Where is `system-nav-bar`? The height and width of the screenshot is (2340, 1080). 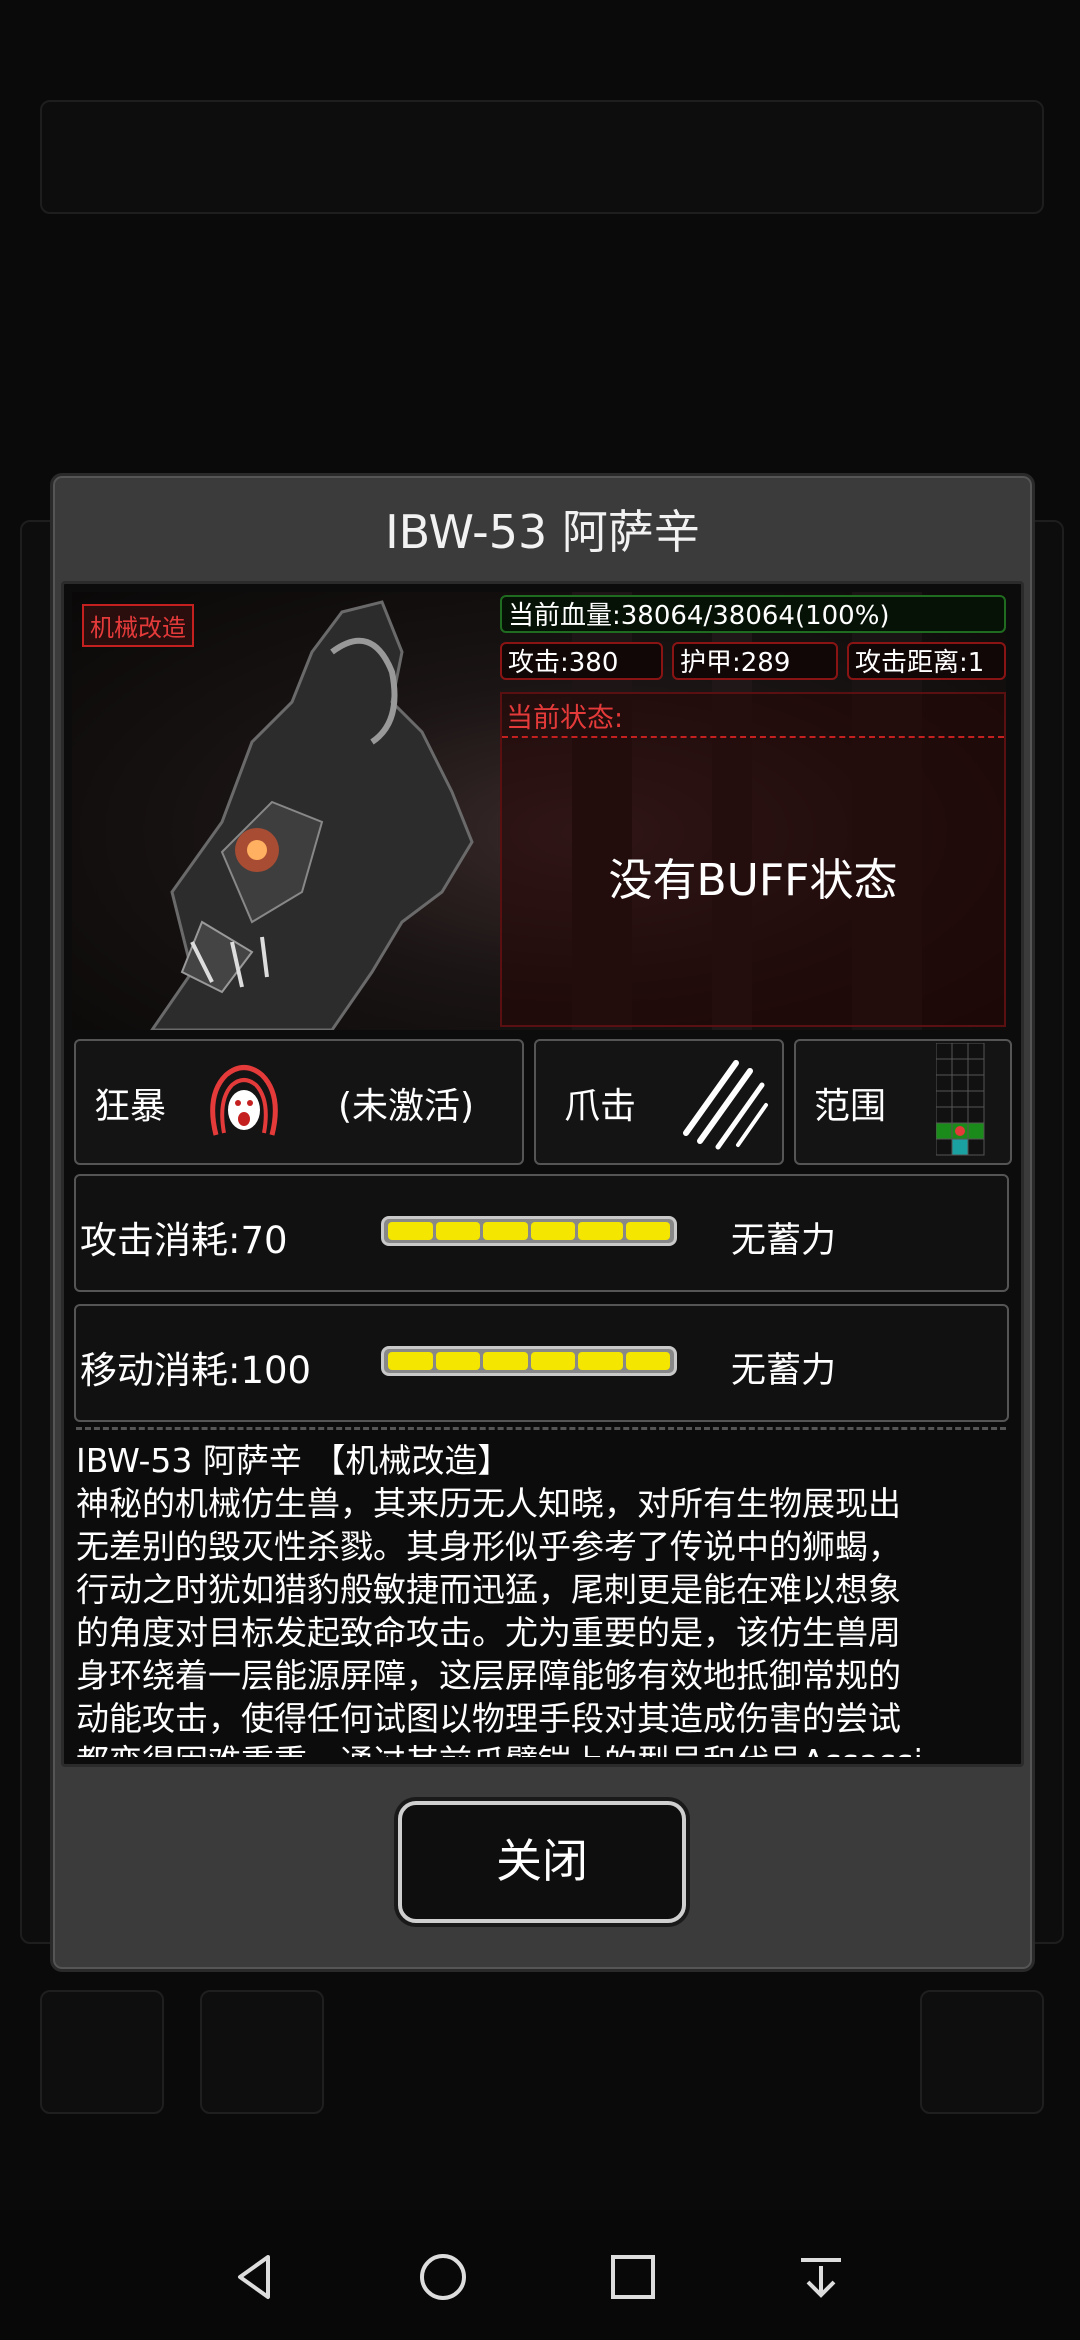 system-nav-bar is located at coordinates (540, 2275).